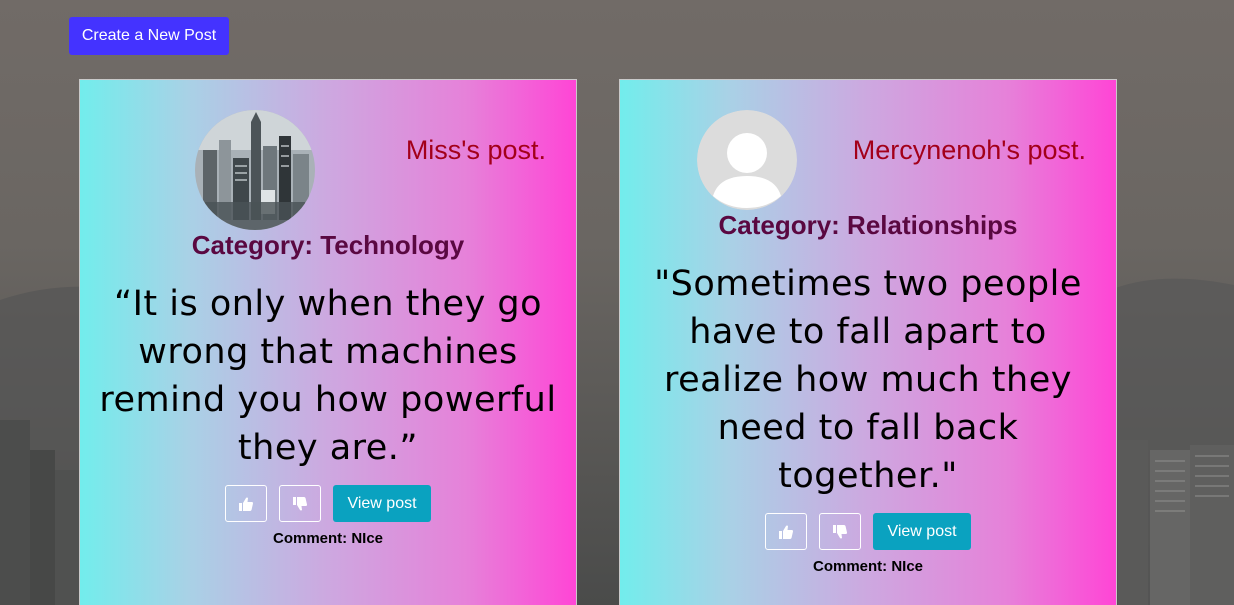 The height and width of the screenshot is (605, 1234). I want to click on category-value: Technology, so click(392, 245).